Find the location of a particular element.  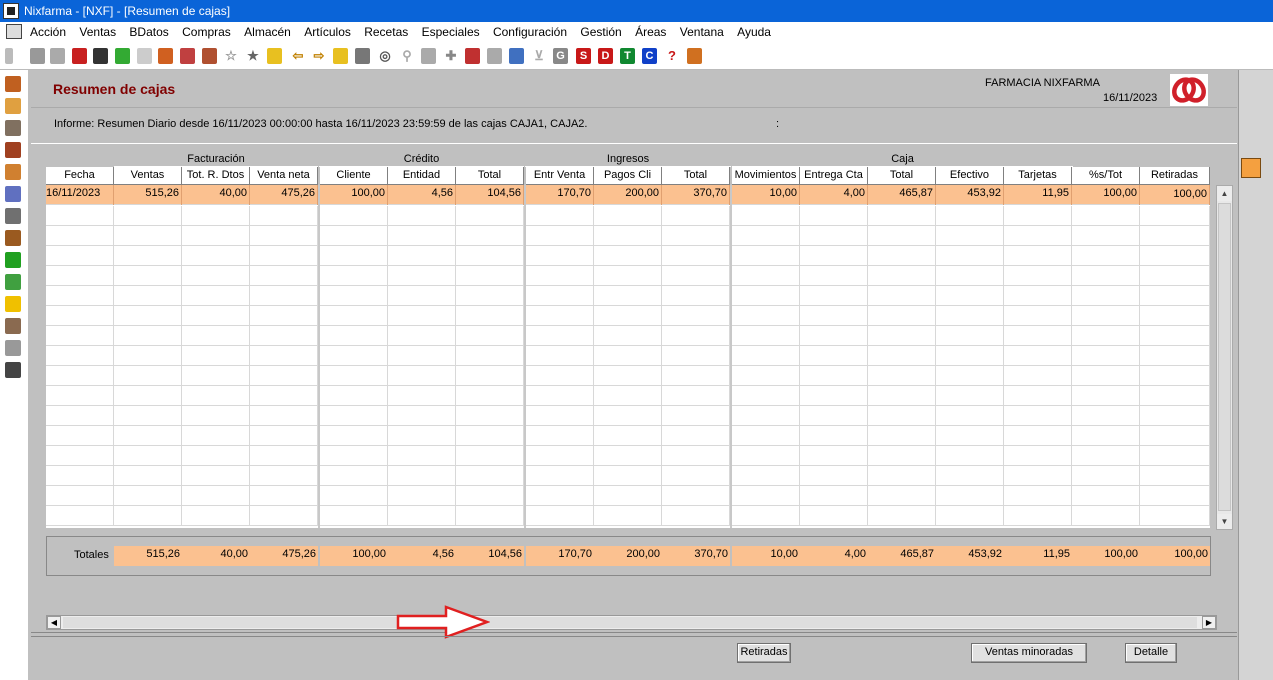

cell-fecha: 16/11/2023 is located at coordinates (80, 195).